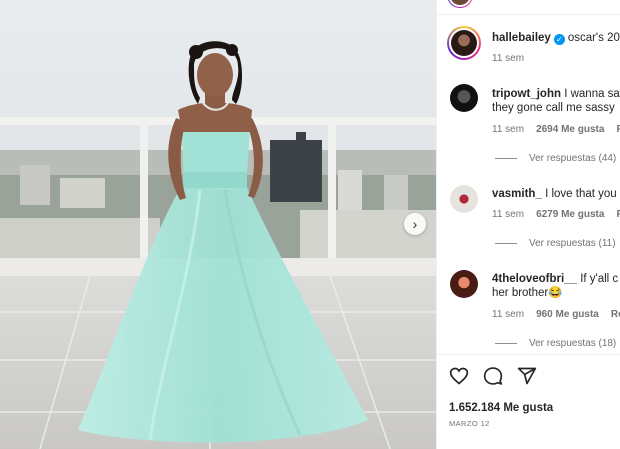 This screenshot has width=620, height=449. What do you see at coordinates (570, 129) in the screenshot?
I see `comment-likes: 2694 Me gusta` at bounding box center [570, 129].